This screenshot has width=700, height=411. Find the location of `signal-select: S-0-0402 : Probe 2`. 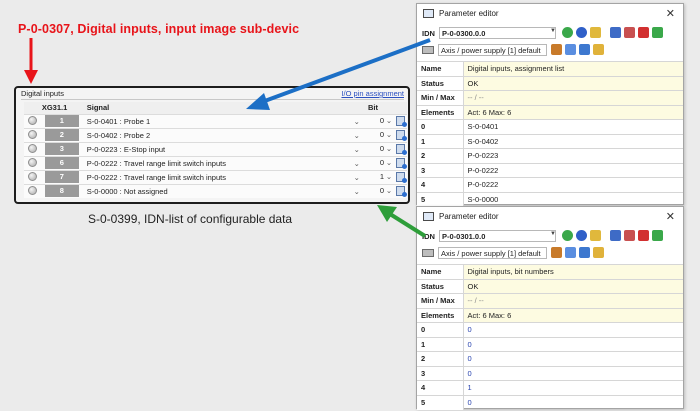

signal-select: S-0-0402 : Probe 2 is located at coordinates (217, 134).